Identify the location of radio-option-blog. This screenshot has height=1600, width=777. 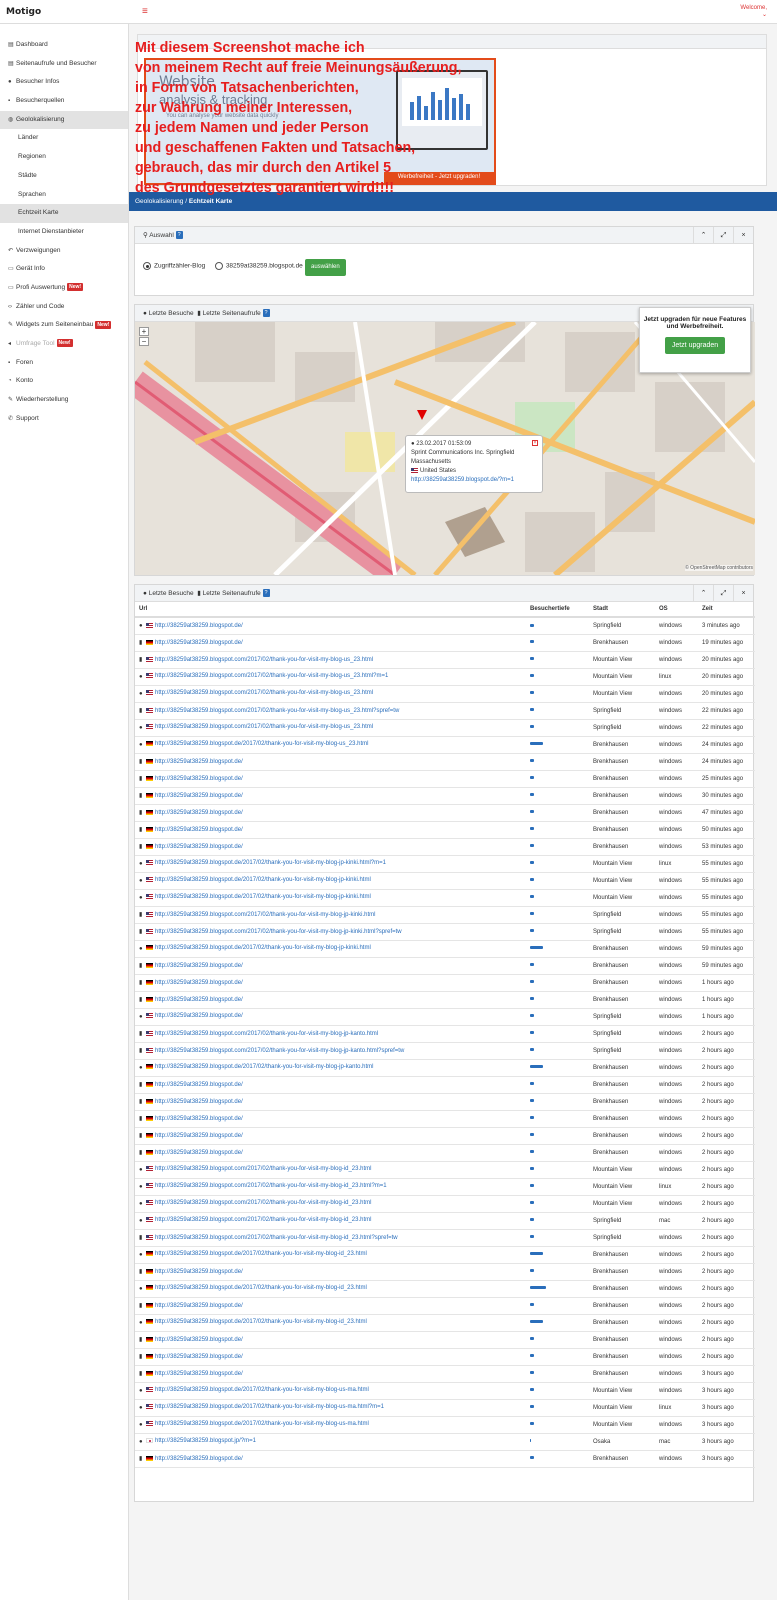
(147, 266).